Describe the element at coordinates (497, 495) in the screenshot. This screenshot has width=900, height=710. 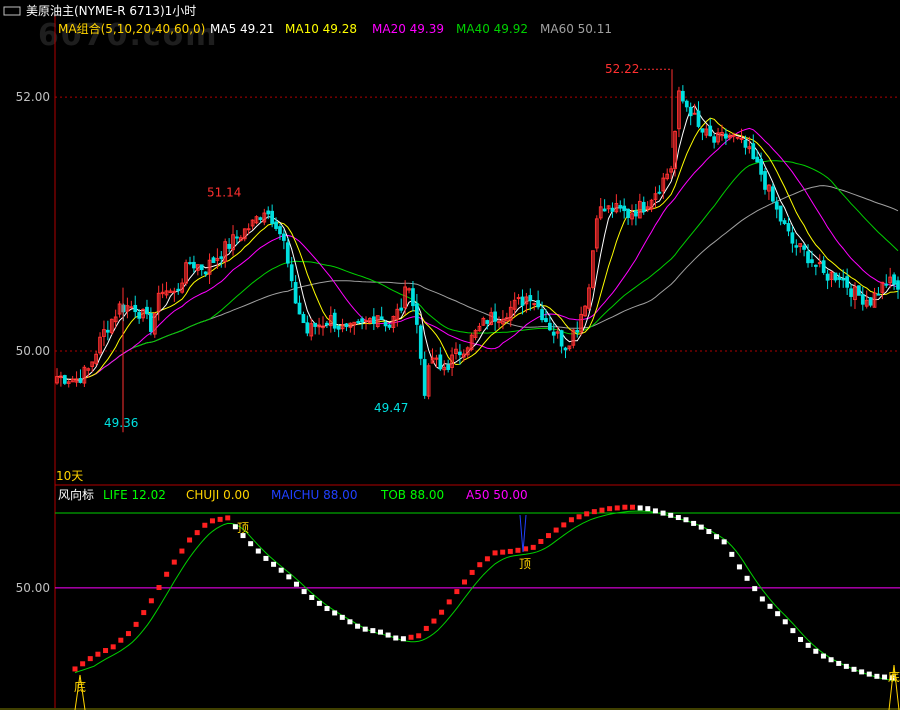
I see `indicator-value: A50 50.00` at that location.